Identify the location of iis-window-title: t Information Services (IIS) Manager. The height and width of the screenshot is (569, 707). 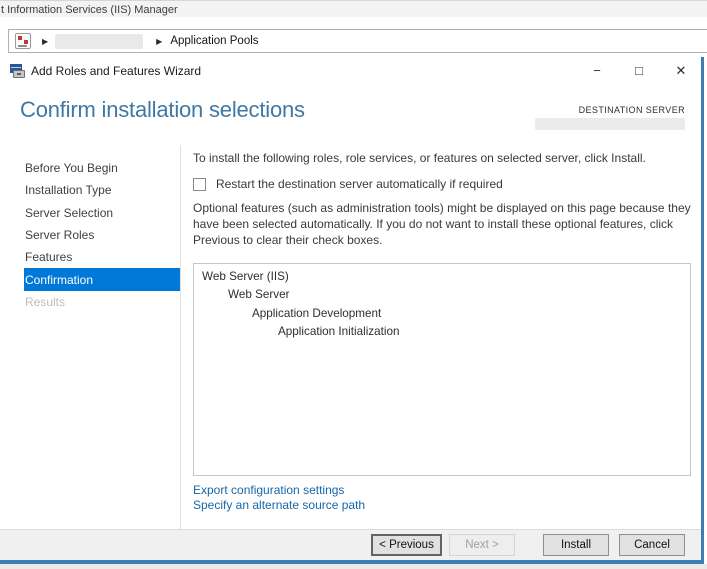
(89, 10).